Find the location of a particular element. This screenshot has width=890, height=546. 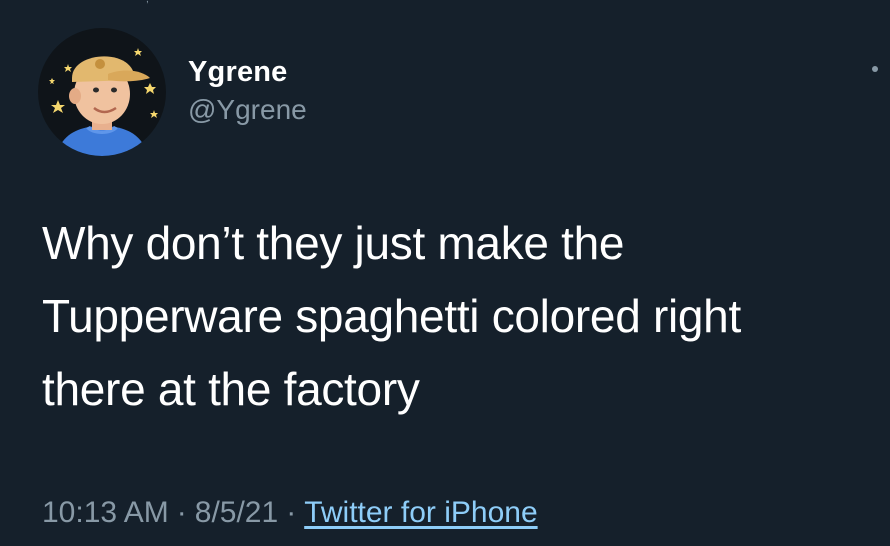

tweet-text-line: Tupperware spaghetti colored right is located at coordinates (391, 316).